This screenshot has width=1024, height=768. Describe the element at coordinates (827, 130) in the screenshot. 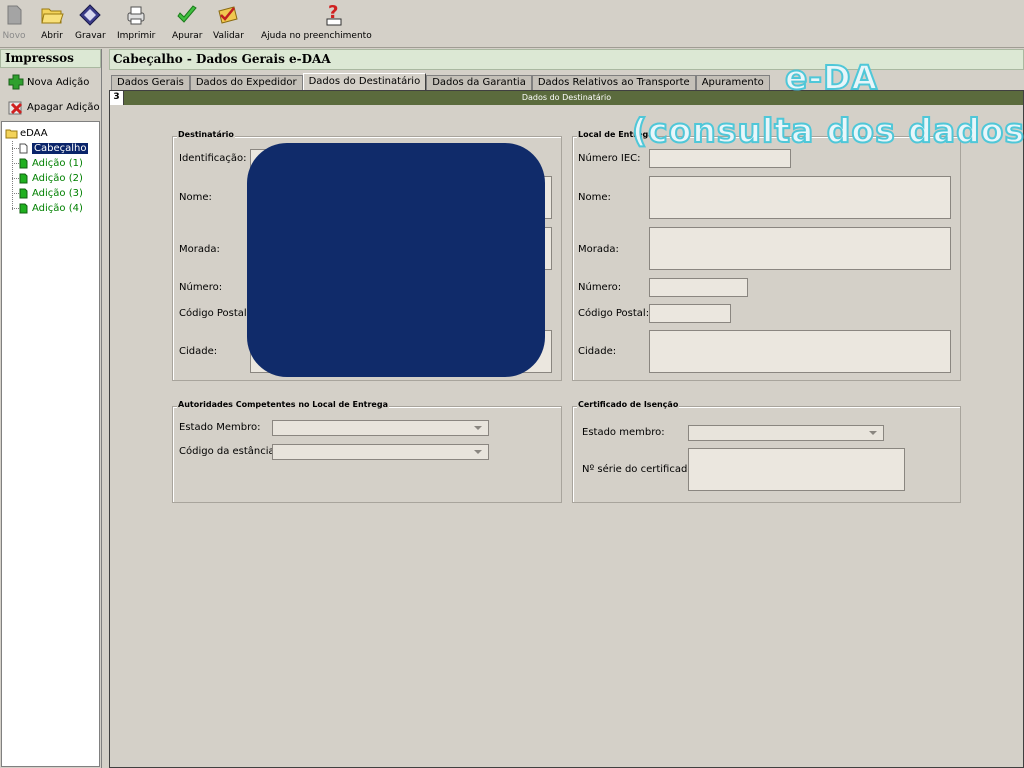

I see `overlay-subtitle: (consulta dos dados)` at that location.